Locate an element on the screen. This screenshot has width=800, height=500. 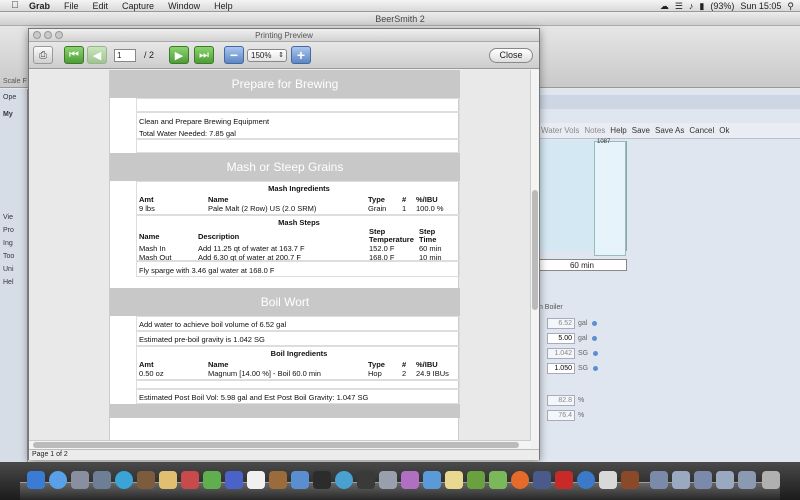
zoom-select: 150% ⇕ is located at coordinates (267, 55).